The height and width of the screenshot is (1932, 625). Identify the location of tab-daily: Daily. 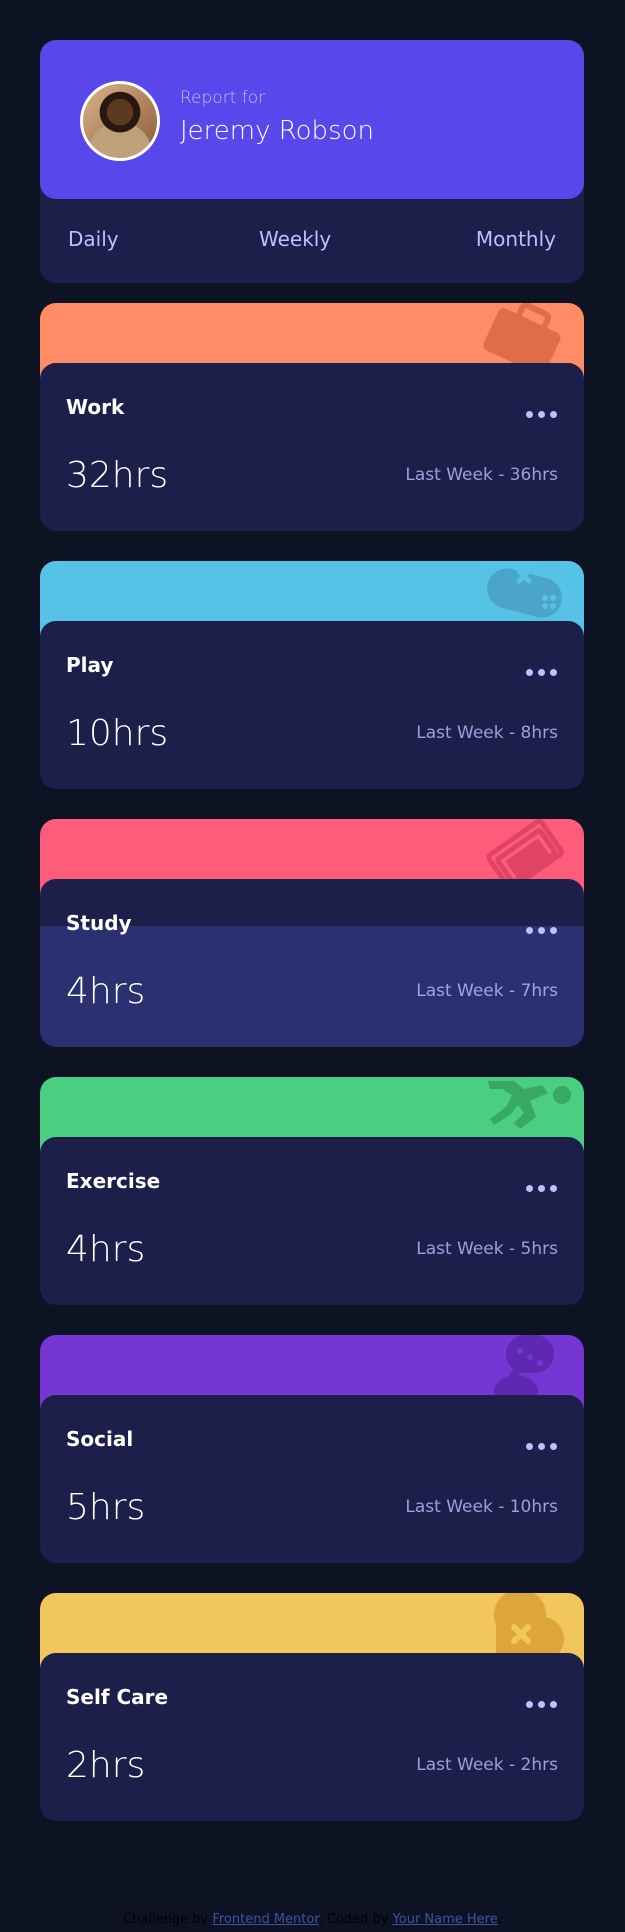
(93, 239).